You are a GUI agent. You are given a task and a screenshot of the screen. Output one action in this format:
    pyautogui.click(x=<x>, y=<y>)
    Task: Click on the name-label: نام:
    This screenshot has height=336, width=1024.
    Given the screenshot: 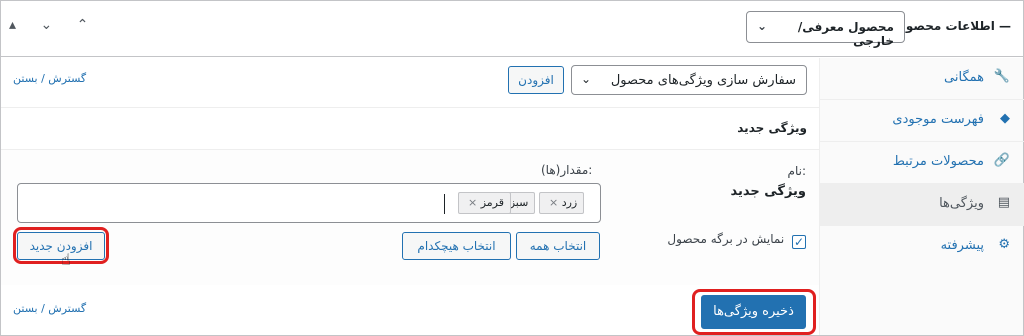 What is the action you would take?
    pyautogui.click(x=796, y=171)
    